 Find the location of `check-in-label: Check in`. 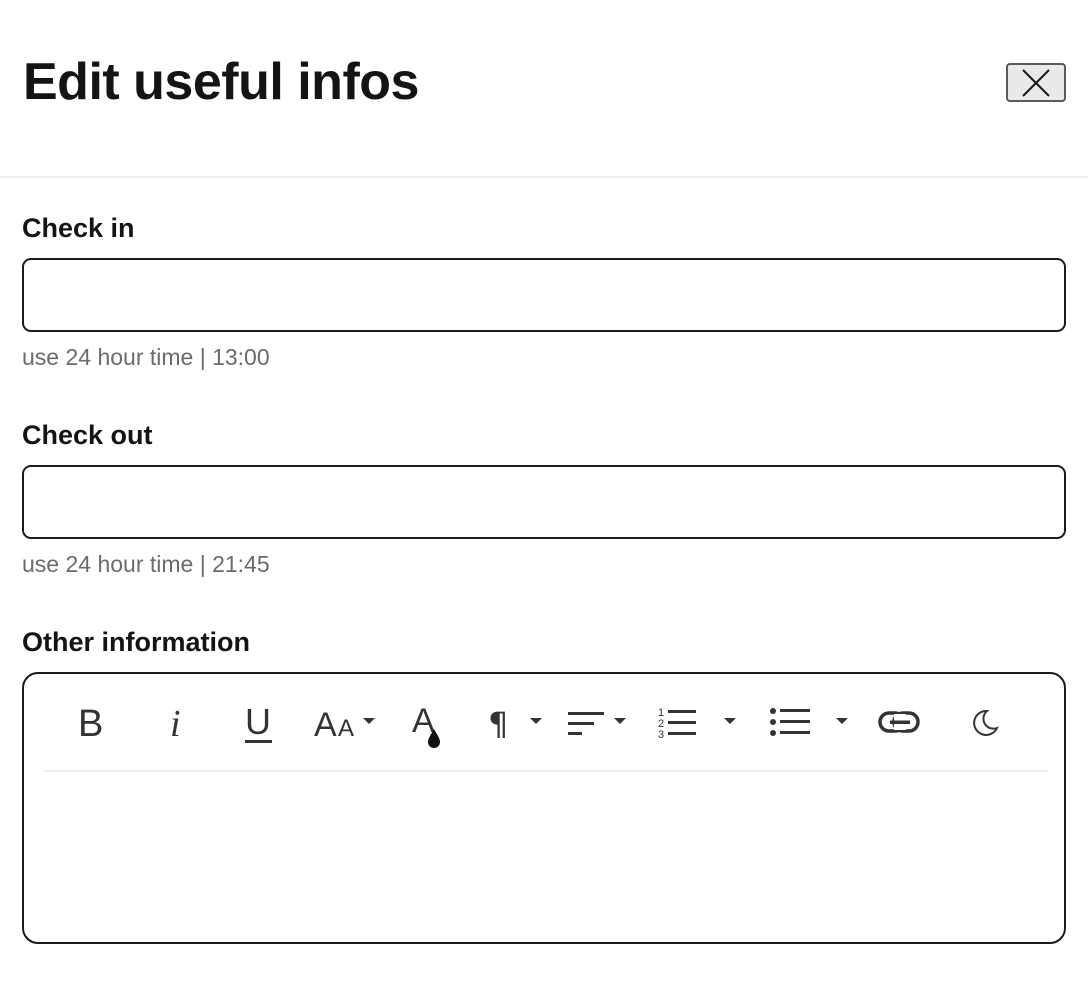

check-in-label: Check in is located at coordinates (78, 228).